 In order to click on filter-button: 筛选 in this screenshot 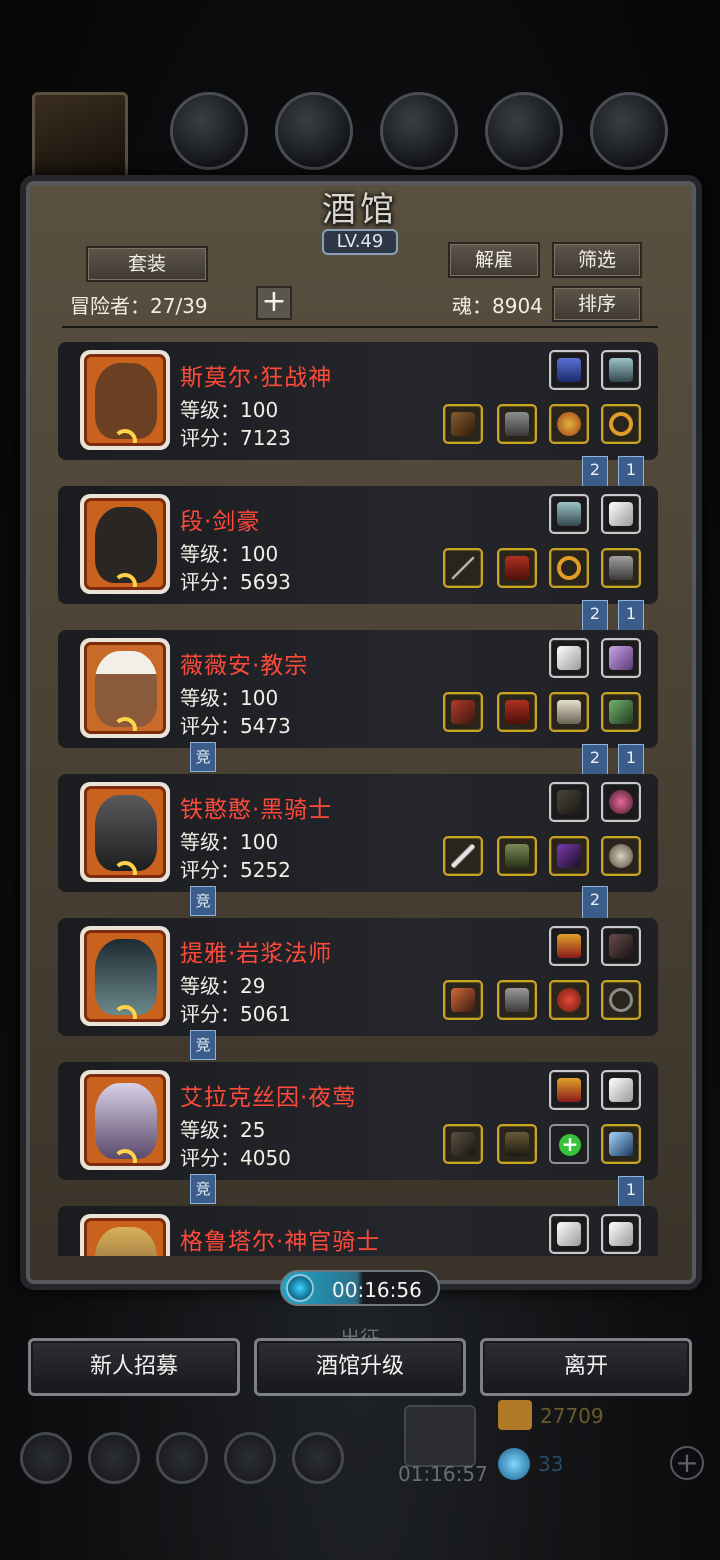, I will do `click(597, 260)`.